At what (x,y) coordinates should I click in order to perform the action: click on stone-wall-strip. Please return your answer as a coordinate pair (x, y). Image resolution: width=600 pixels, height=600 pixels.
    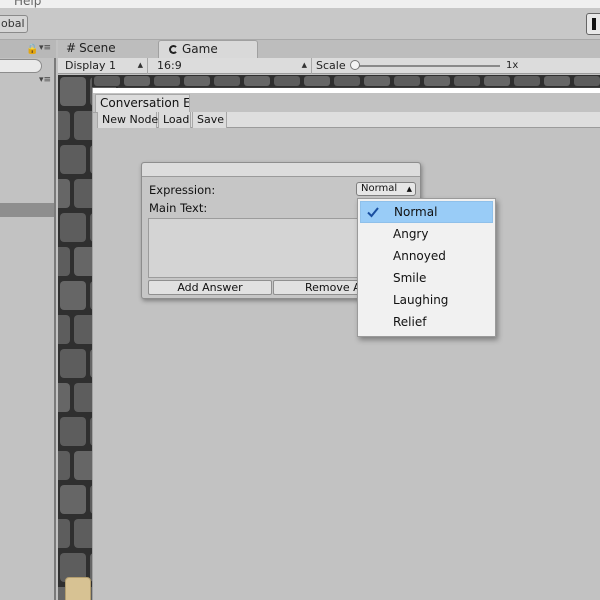
    Looking at the image, I should click on (346, 81).